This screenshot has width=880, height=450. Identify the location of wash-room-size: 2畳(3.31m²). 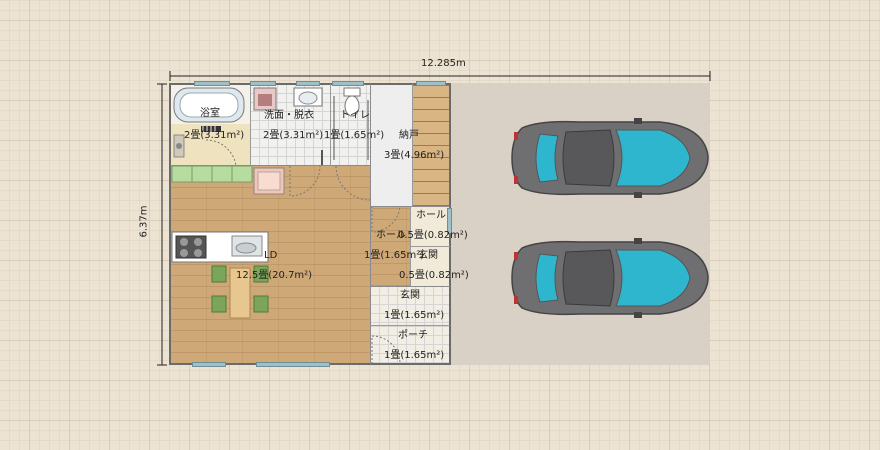
(293, 135).